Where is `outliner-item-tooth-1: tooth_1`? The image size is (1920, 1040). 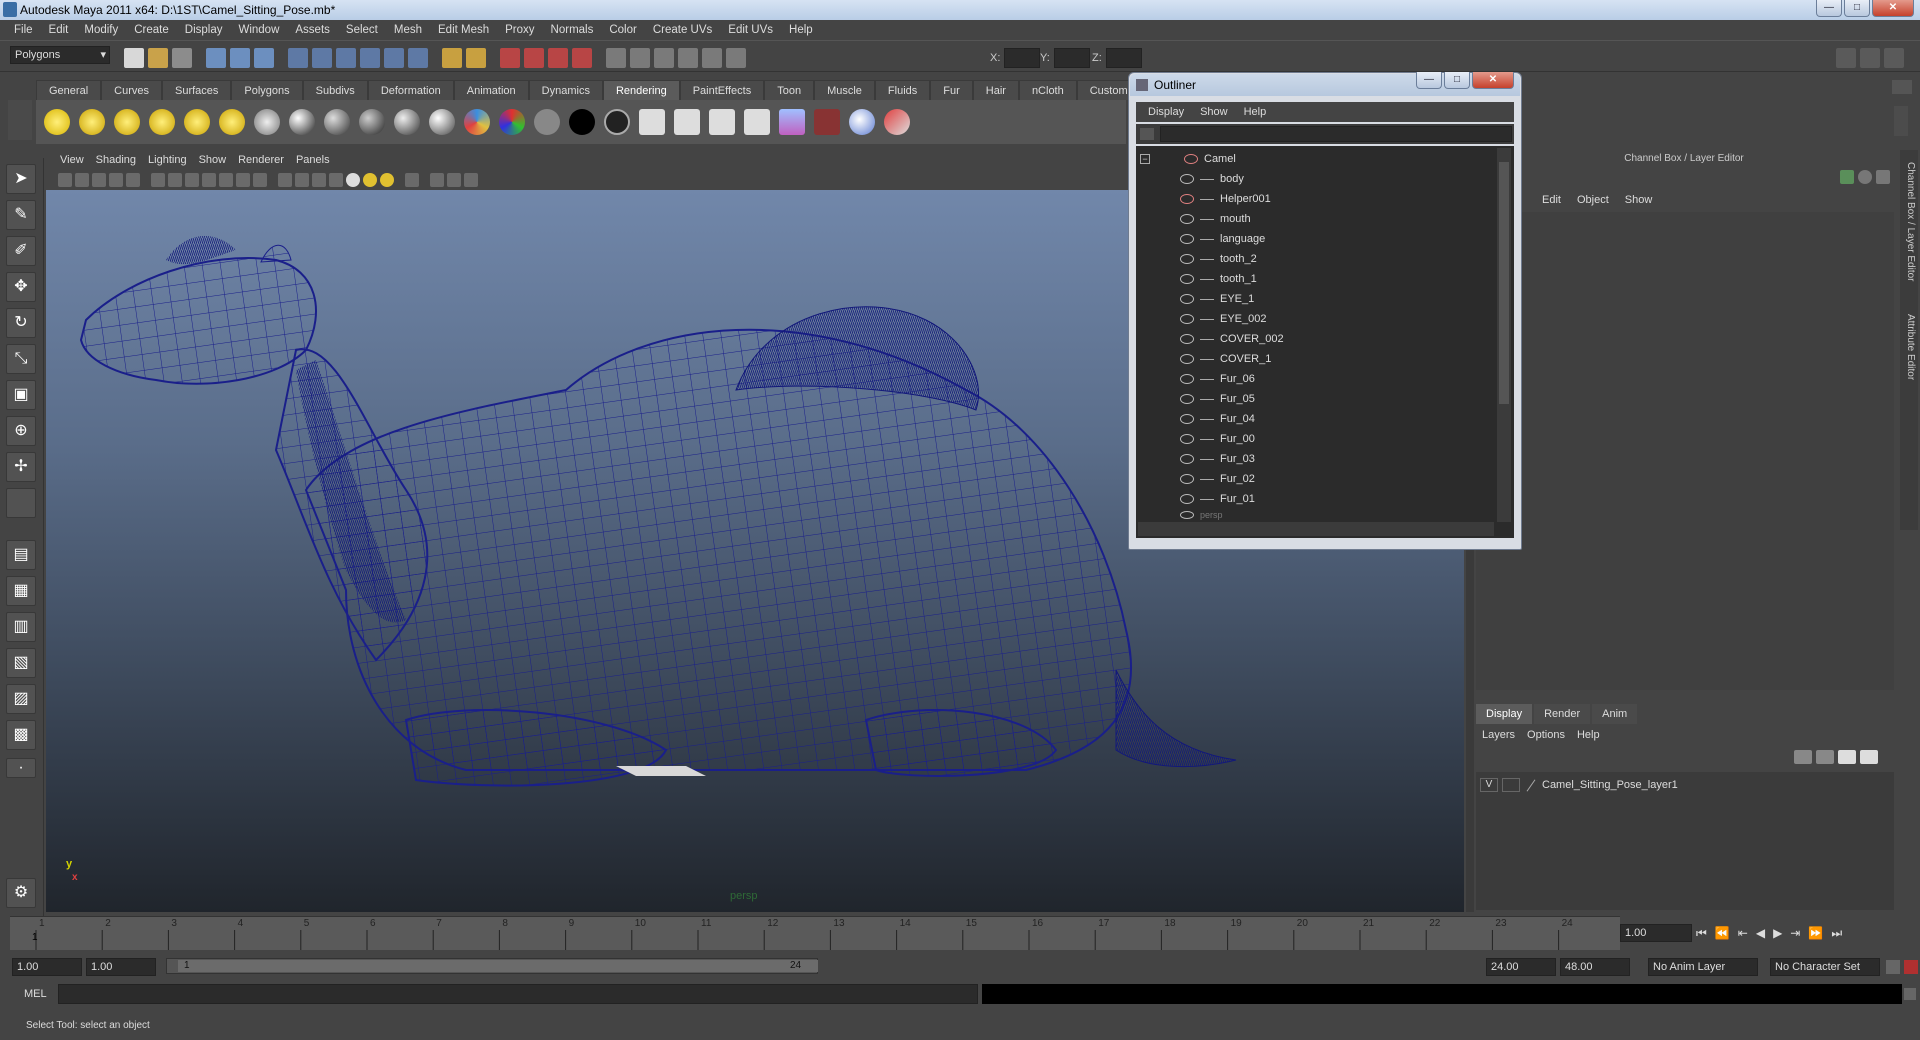 outliner-item-tooth-1: tooth_1 is located at coordinates (1218, 279).